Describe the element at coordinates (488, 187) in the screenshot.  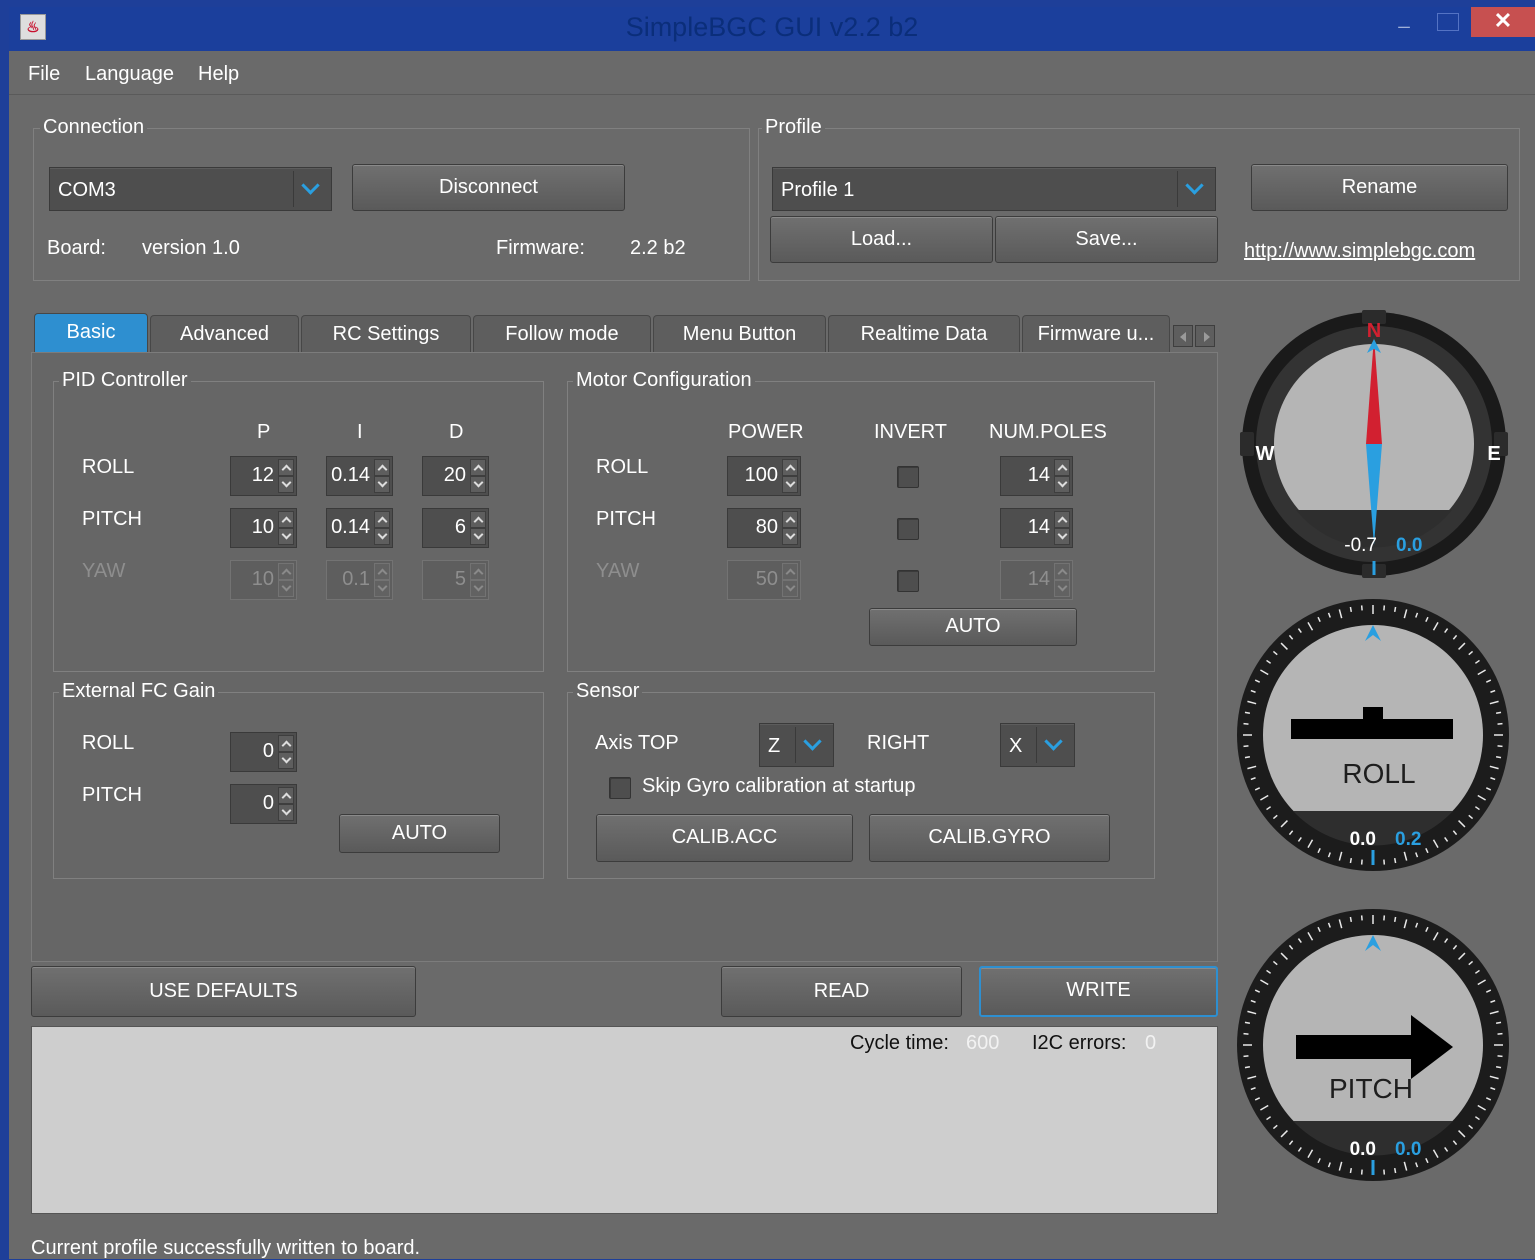
I see `disconnect-button: Disconnect` at that location.